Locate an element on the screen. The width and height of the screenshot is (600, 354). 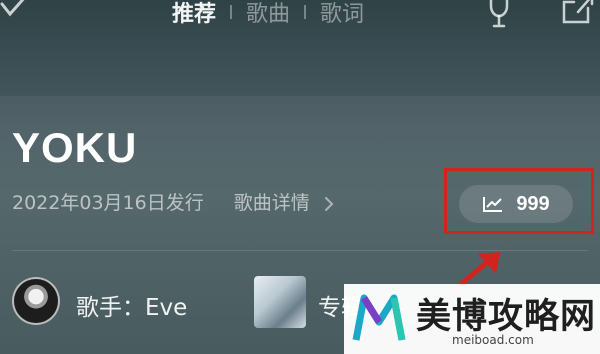
song-meta: 2022年03月16日发行 歌曲详情 is located at coordinates (173, 201).